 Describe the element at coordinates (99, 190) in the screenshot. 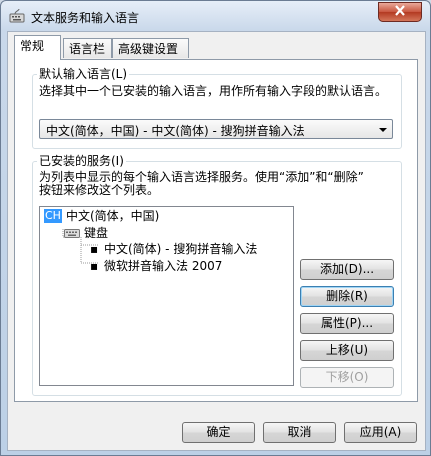

I see `installed-services-description-line2: 按钮来修改这个列表。` at that location.